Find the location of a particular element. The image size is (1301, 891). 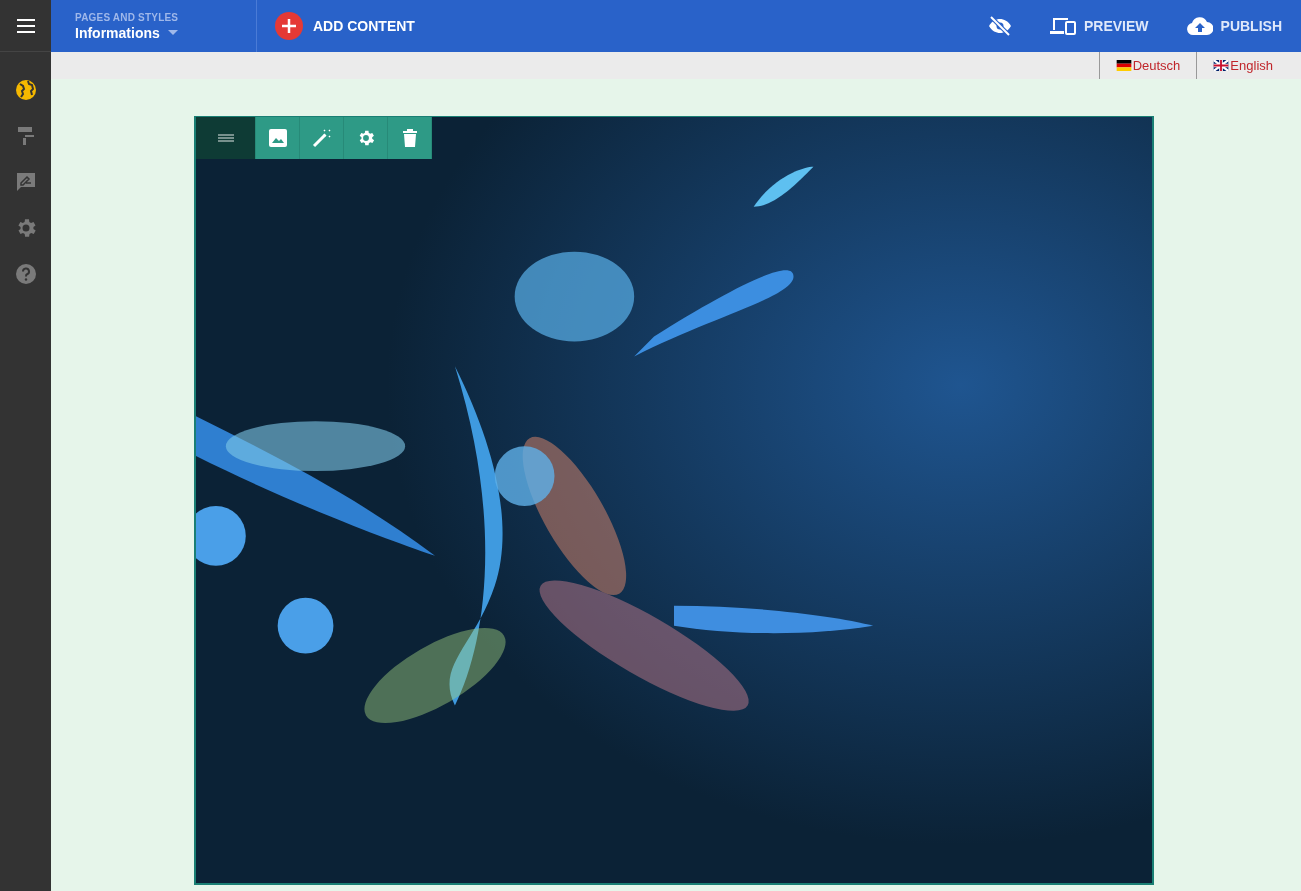

eye-off-icon is located at coordinates (999, 26).